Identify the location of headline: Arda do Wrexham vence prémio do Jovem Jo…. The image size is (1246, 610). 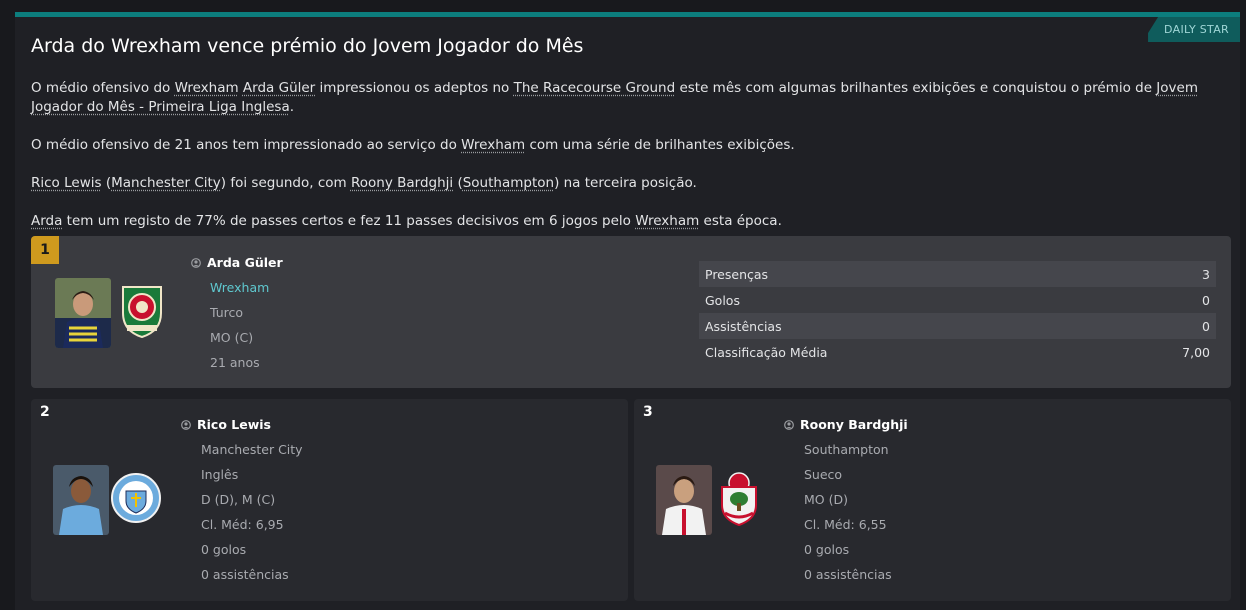
(307, 46).